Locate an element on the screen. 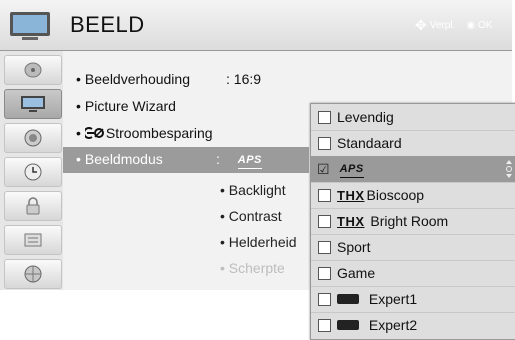 This screenshot has width=515, height=340. menu-item-label: Picture Wizard is located at coordinates (130, 106).